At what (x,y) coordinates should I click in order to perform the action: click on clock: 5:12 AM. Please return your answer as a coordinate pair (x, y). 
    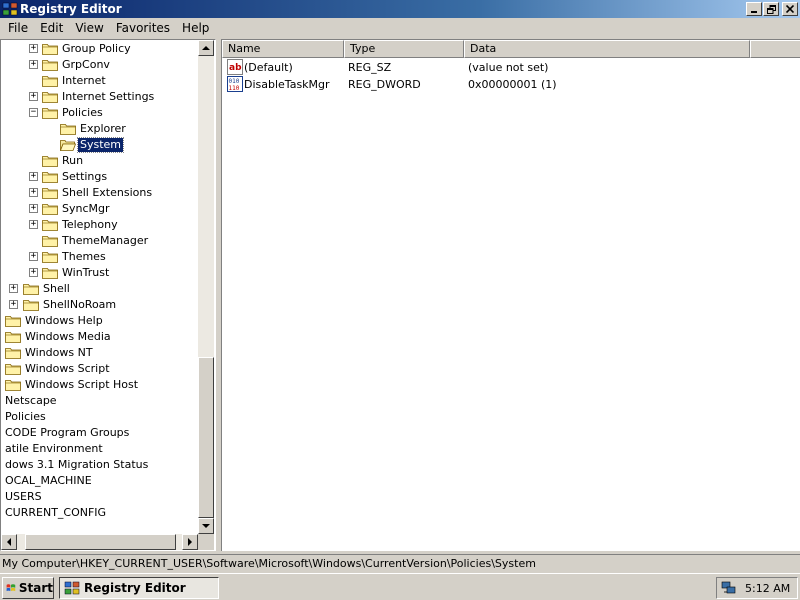
    Looking at the image, I should click on (767, 588).